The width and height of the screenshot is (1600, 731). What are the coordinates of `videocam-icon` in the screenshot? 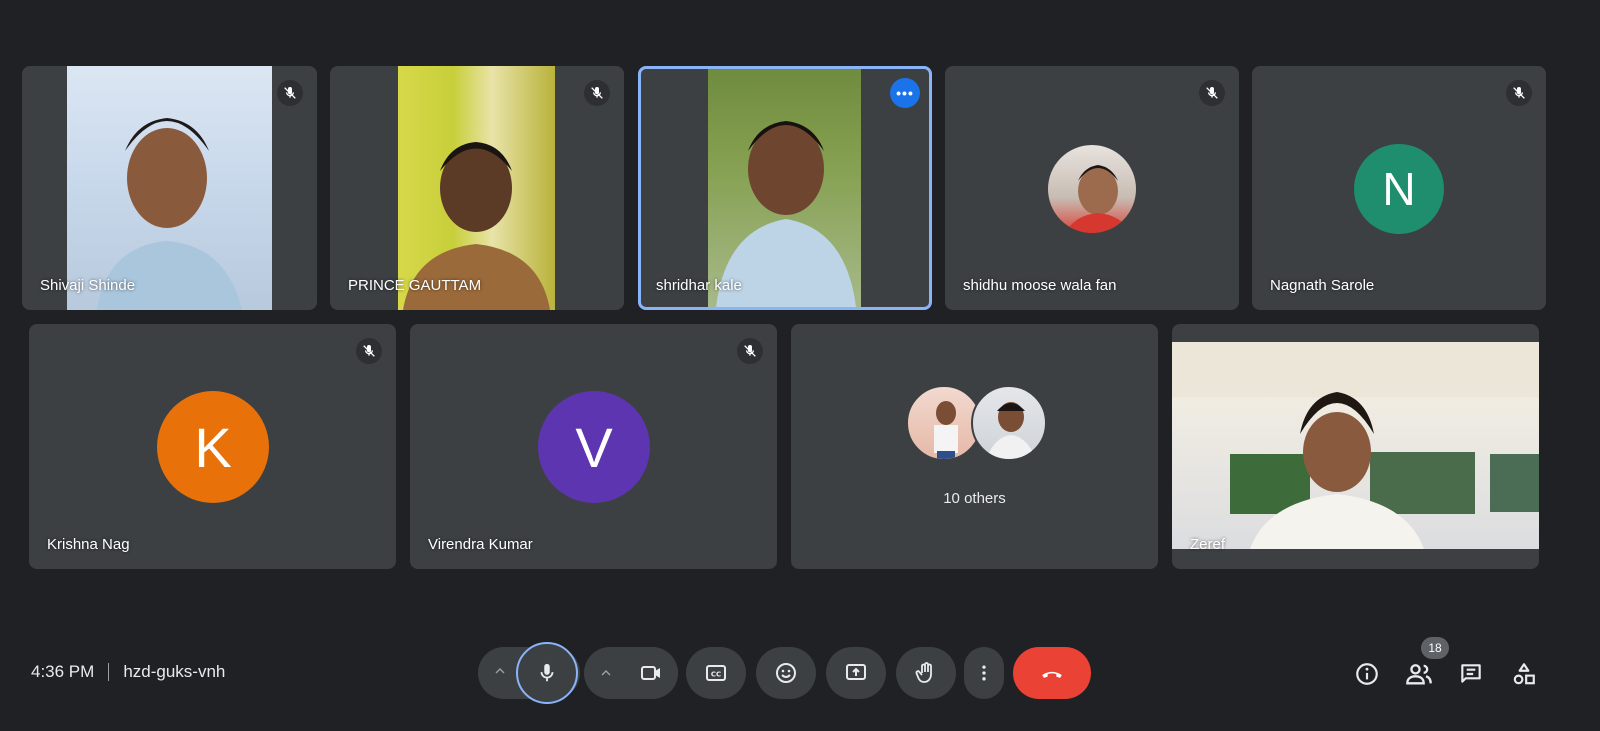 It's located at (650, 673).